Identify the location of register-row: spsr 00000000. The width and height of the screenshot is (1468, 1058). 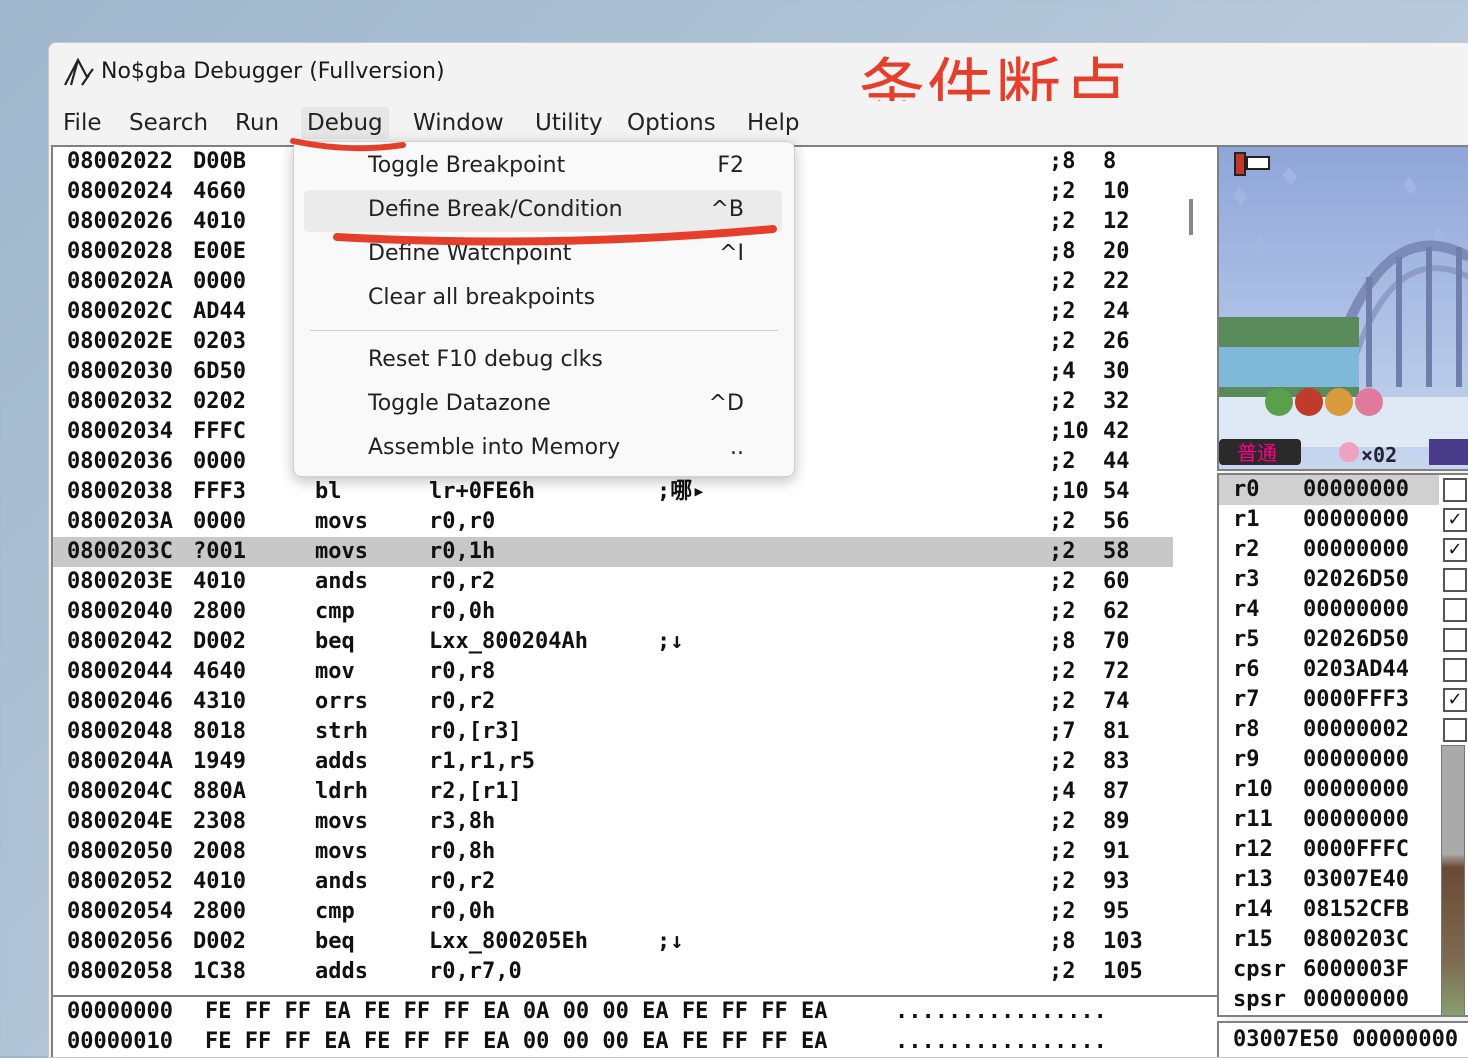
(1329, 1000).